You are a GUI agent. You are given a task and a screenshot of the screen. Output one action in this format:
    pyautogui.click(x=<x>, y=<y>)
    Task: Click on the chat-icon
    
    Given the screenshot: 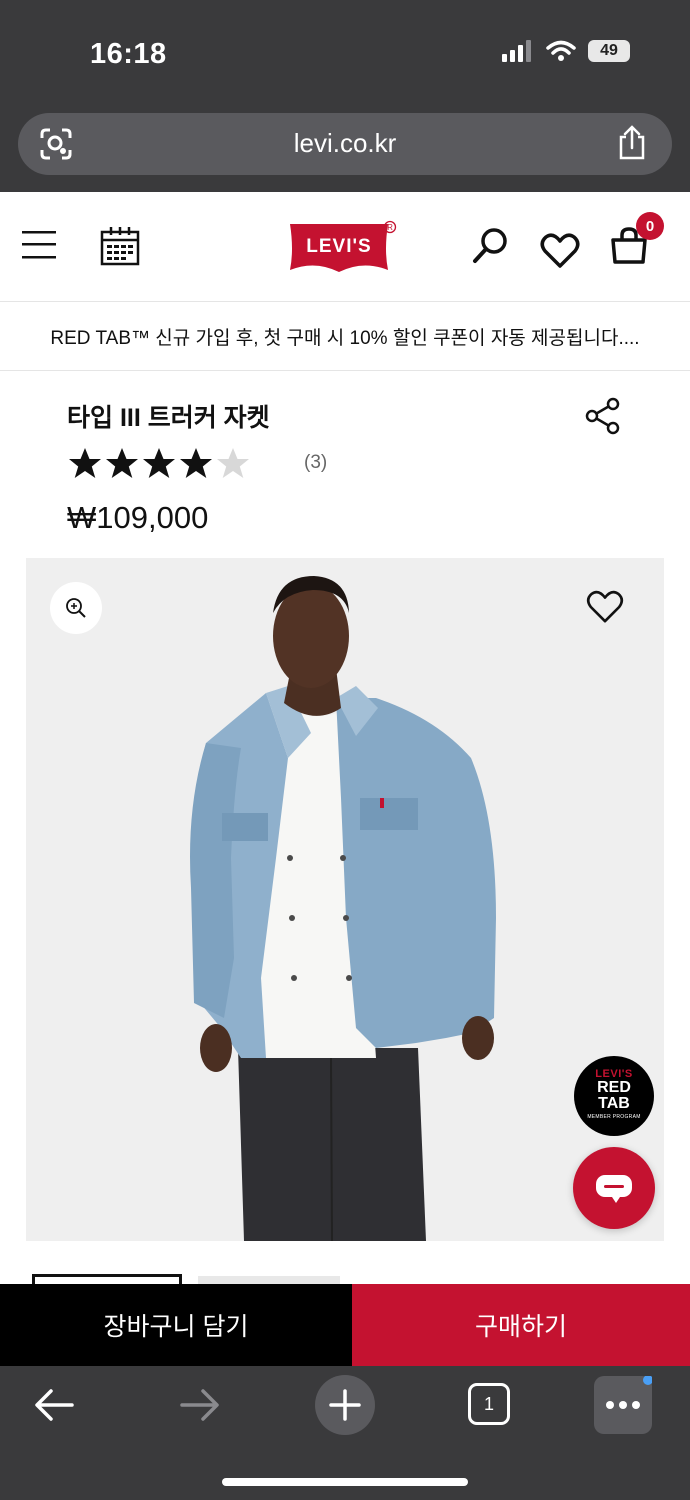 What is the action you would take?
    pyautogui.click(x=614, y=1189)
    